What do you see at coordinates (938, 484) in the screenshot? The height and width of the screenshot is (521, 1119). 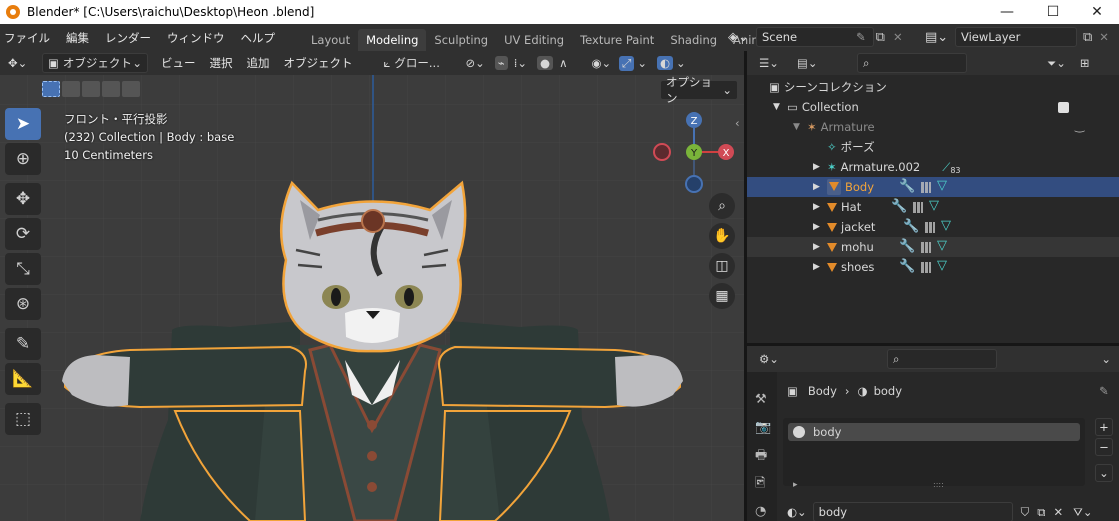 I see `resize-handle: ::::` at bounding box center [938, 484].